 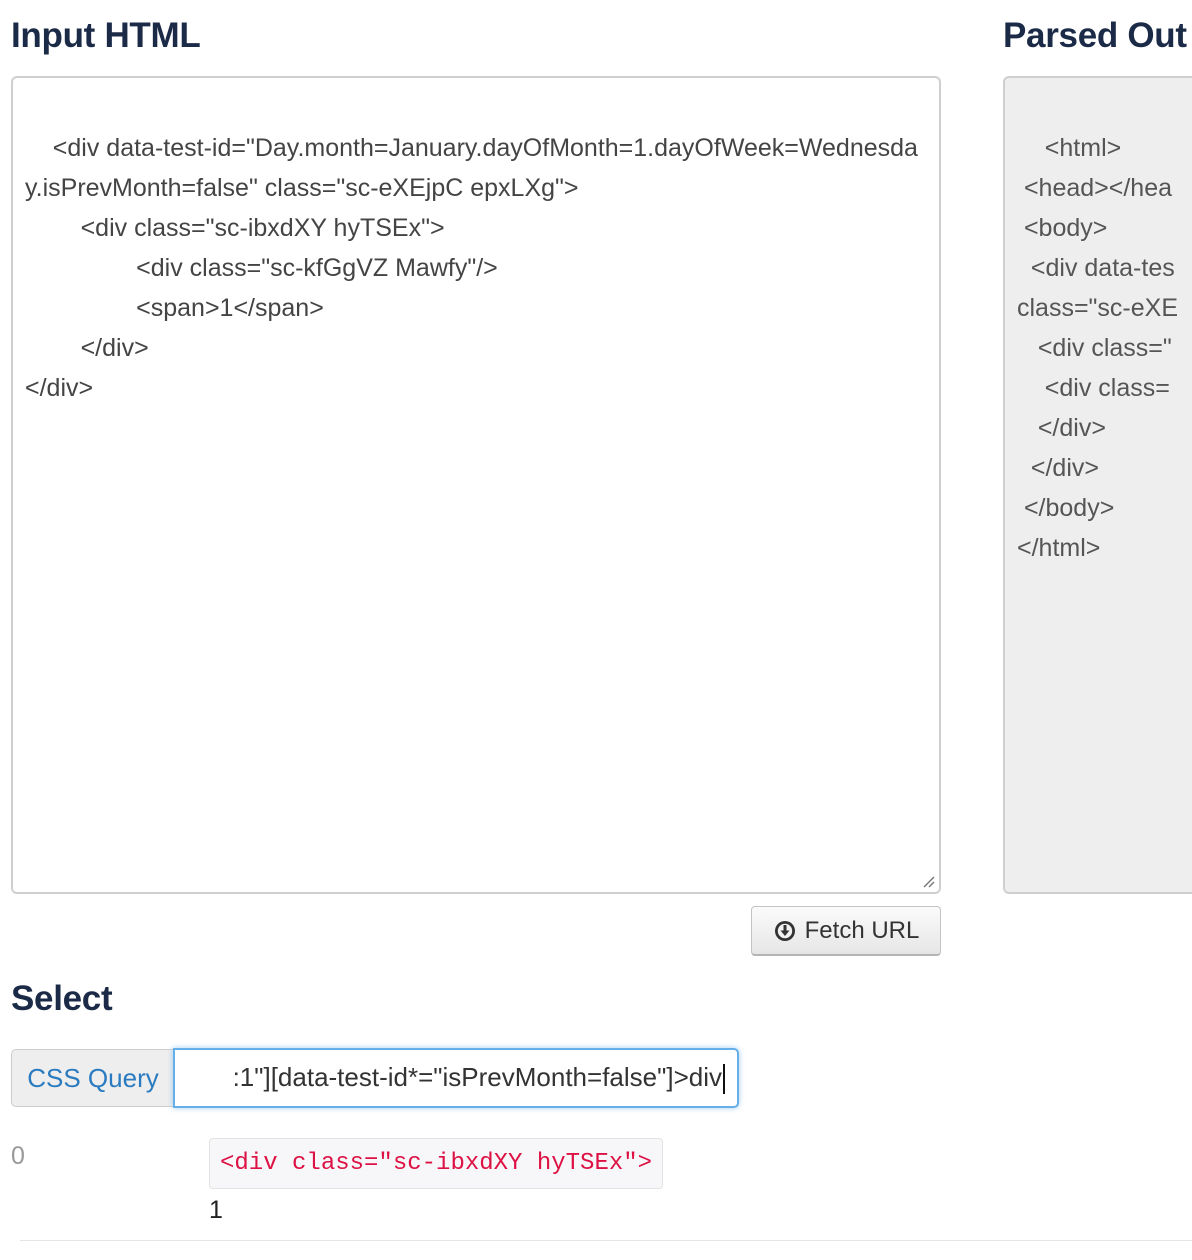 What do you see at coordinates (784, 930) in the screenshot?
I see `download-circle-icon` at bounding box center [784, 930].